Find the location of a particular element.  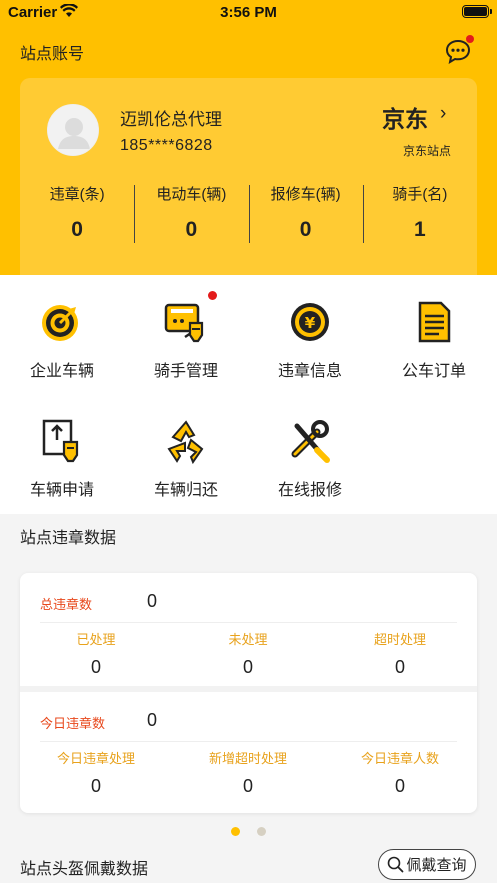

battery-icon is located at coordinates (477, 11).